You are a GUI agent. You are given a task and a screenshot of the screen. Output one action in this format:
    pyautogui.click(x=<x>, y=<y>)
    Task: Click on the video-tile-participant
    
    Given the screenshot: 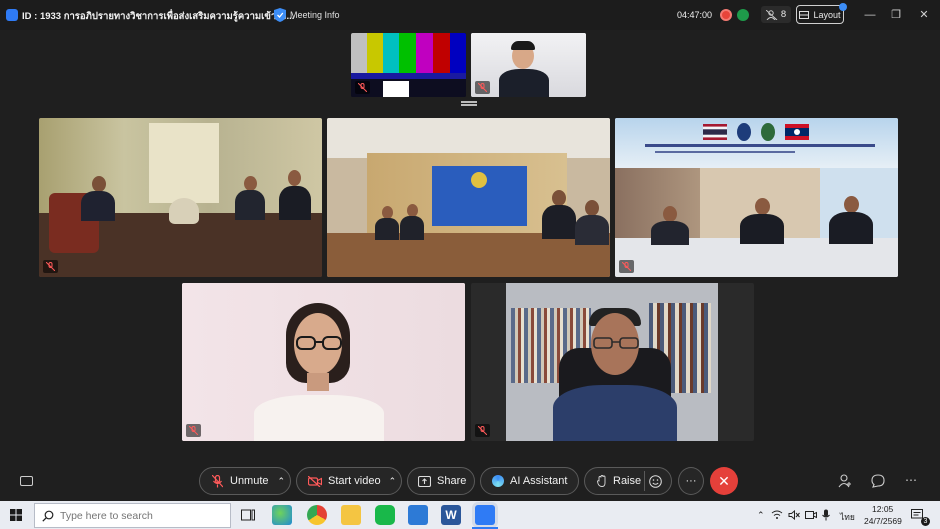 What is the action you would take?
    pyautogui.click(x=528, y=65)
    